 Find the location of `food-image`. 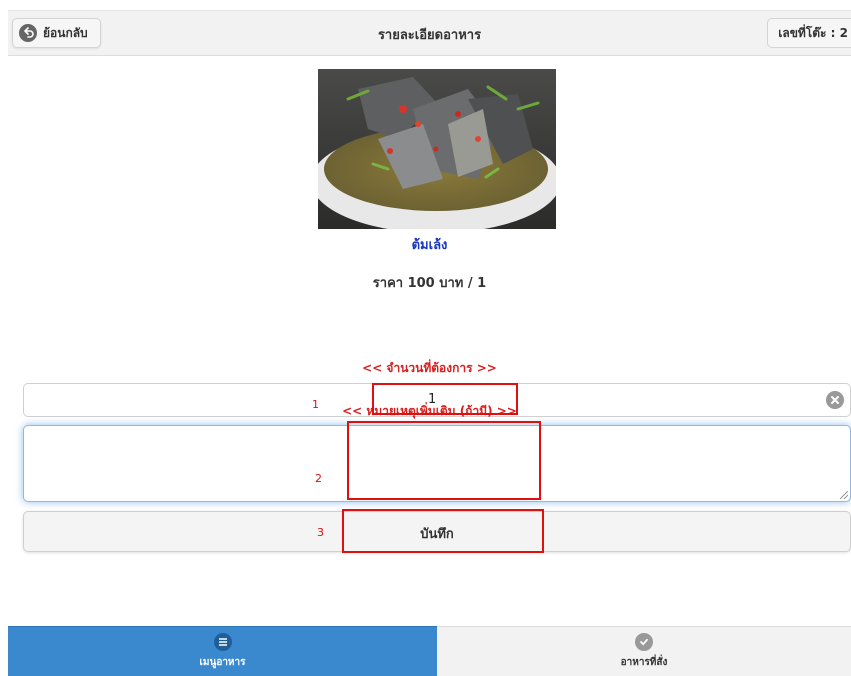

food-image is located at coordinates (437, 149).